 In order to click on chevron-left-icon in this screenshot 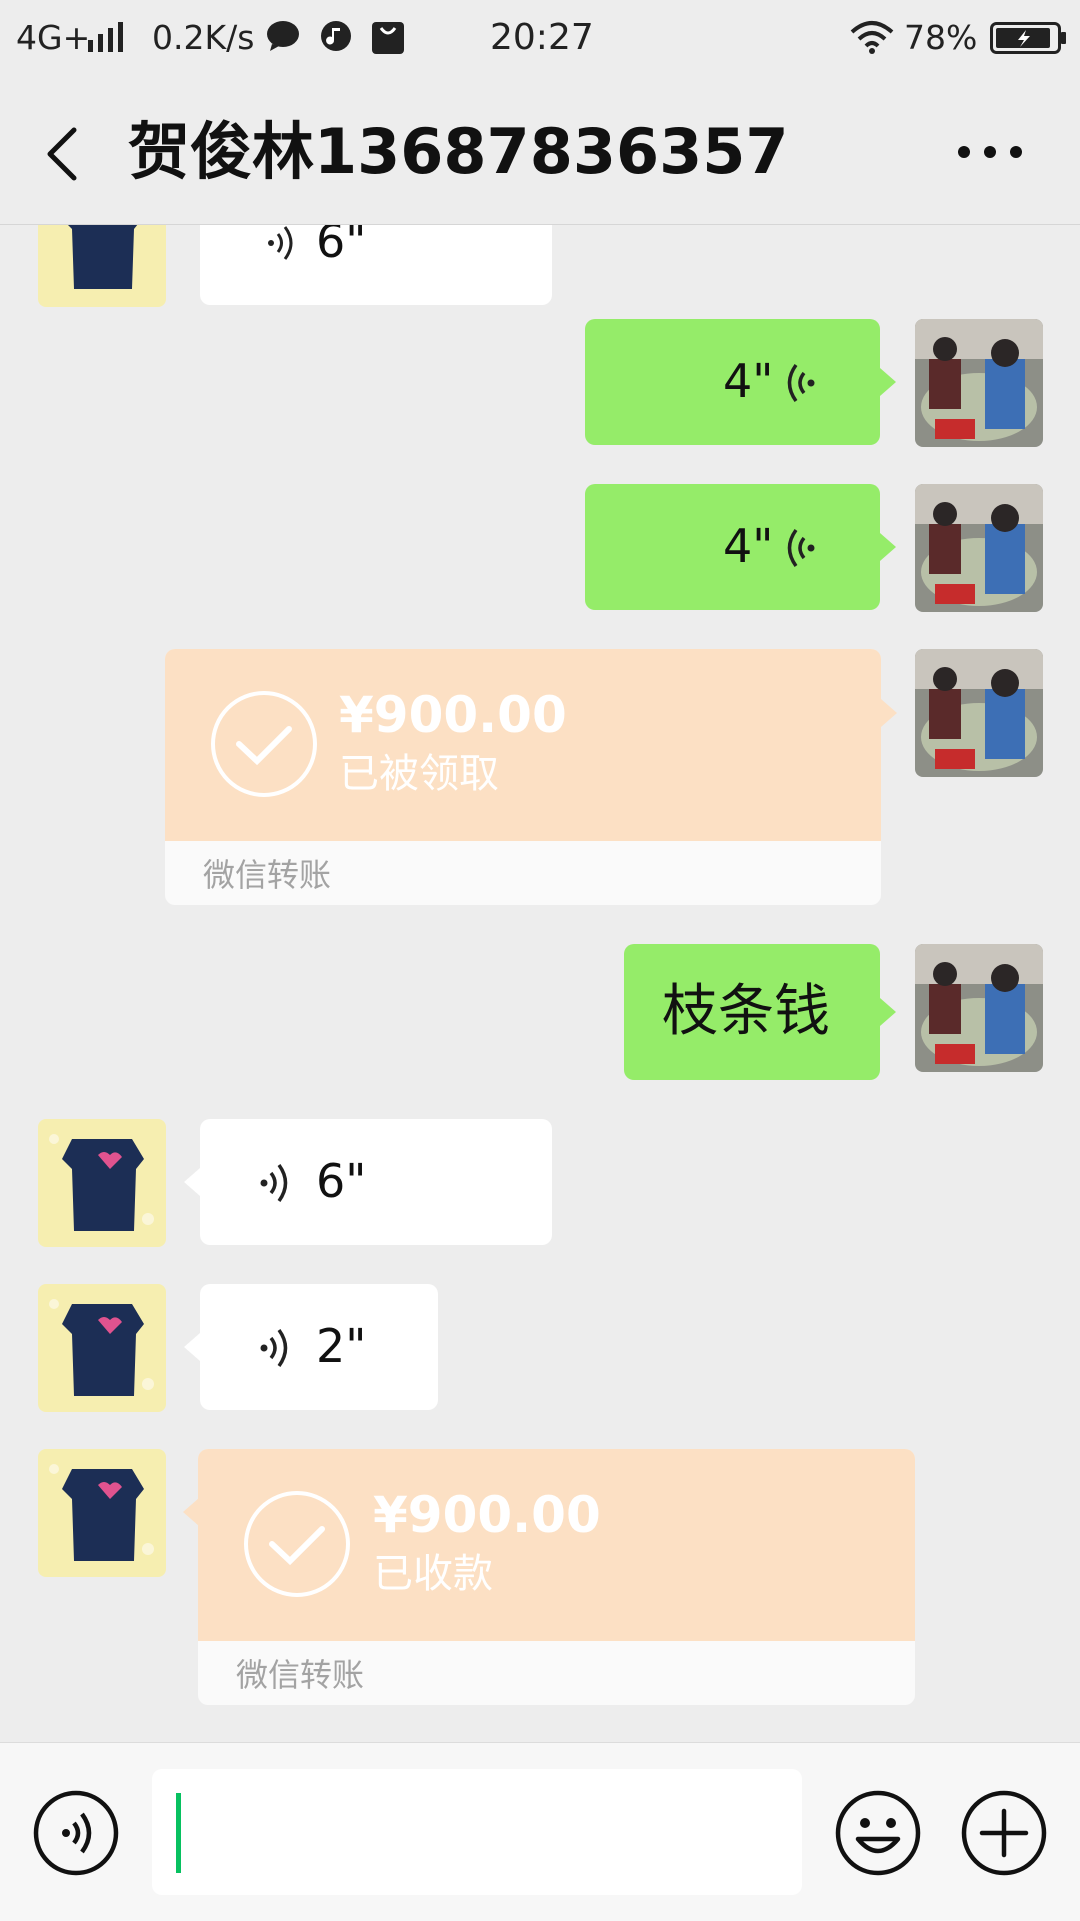, I will do `click(62, 154)`.